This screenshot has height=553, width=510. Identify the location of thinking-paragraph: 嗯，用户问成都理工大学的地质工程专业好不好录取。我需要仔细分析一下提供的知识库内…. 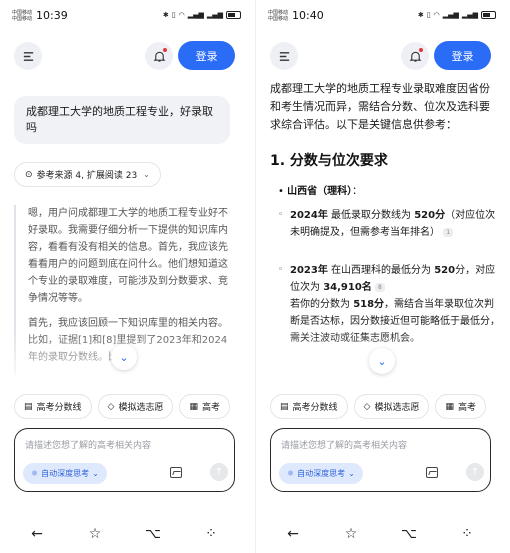
(128, 256).